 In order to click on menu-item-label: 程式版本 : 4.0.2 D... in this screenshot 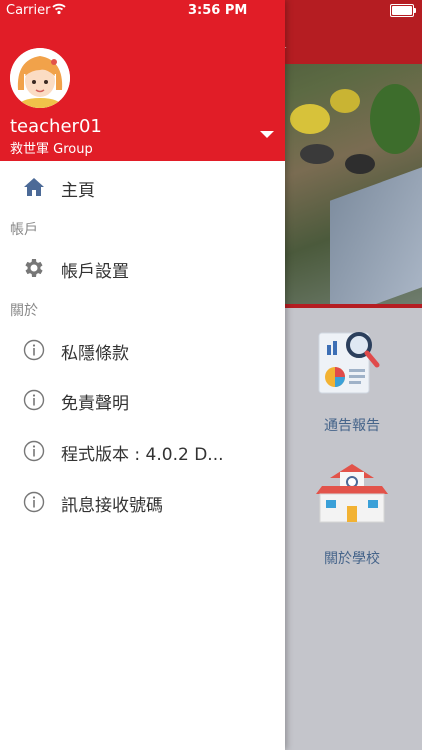, I will do `click(142, 455)`.